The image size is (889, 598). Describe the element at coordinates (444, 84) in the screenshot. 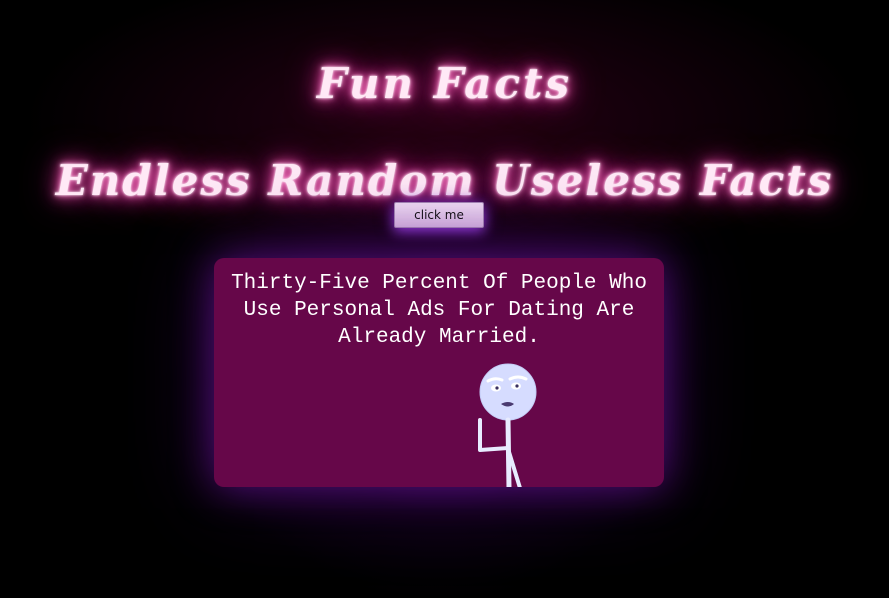

I see `page-title: Fun Facts` at that location.